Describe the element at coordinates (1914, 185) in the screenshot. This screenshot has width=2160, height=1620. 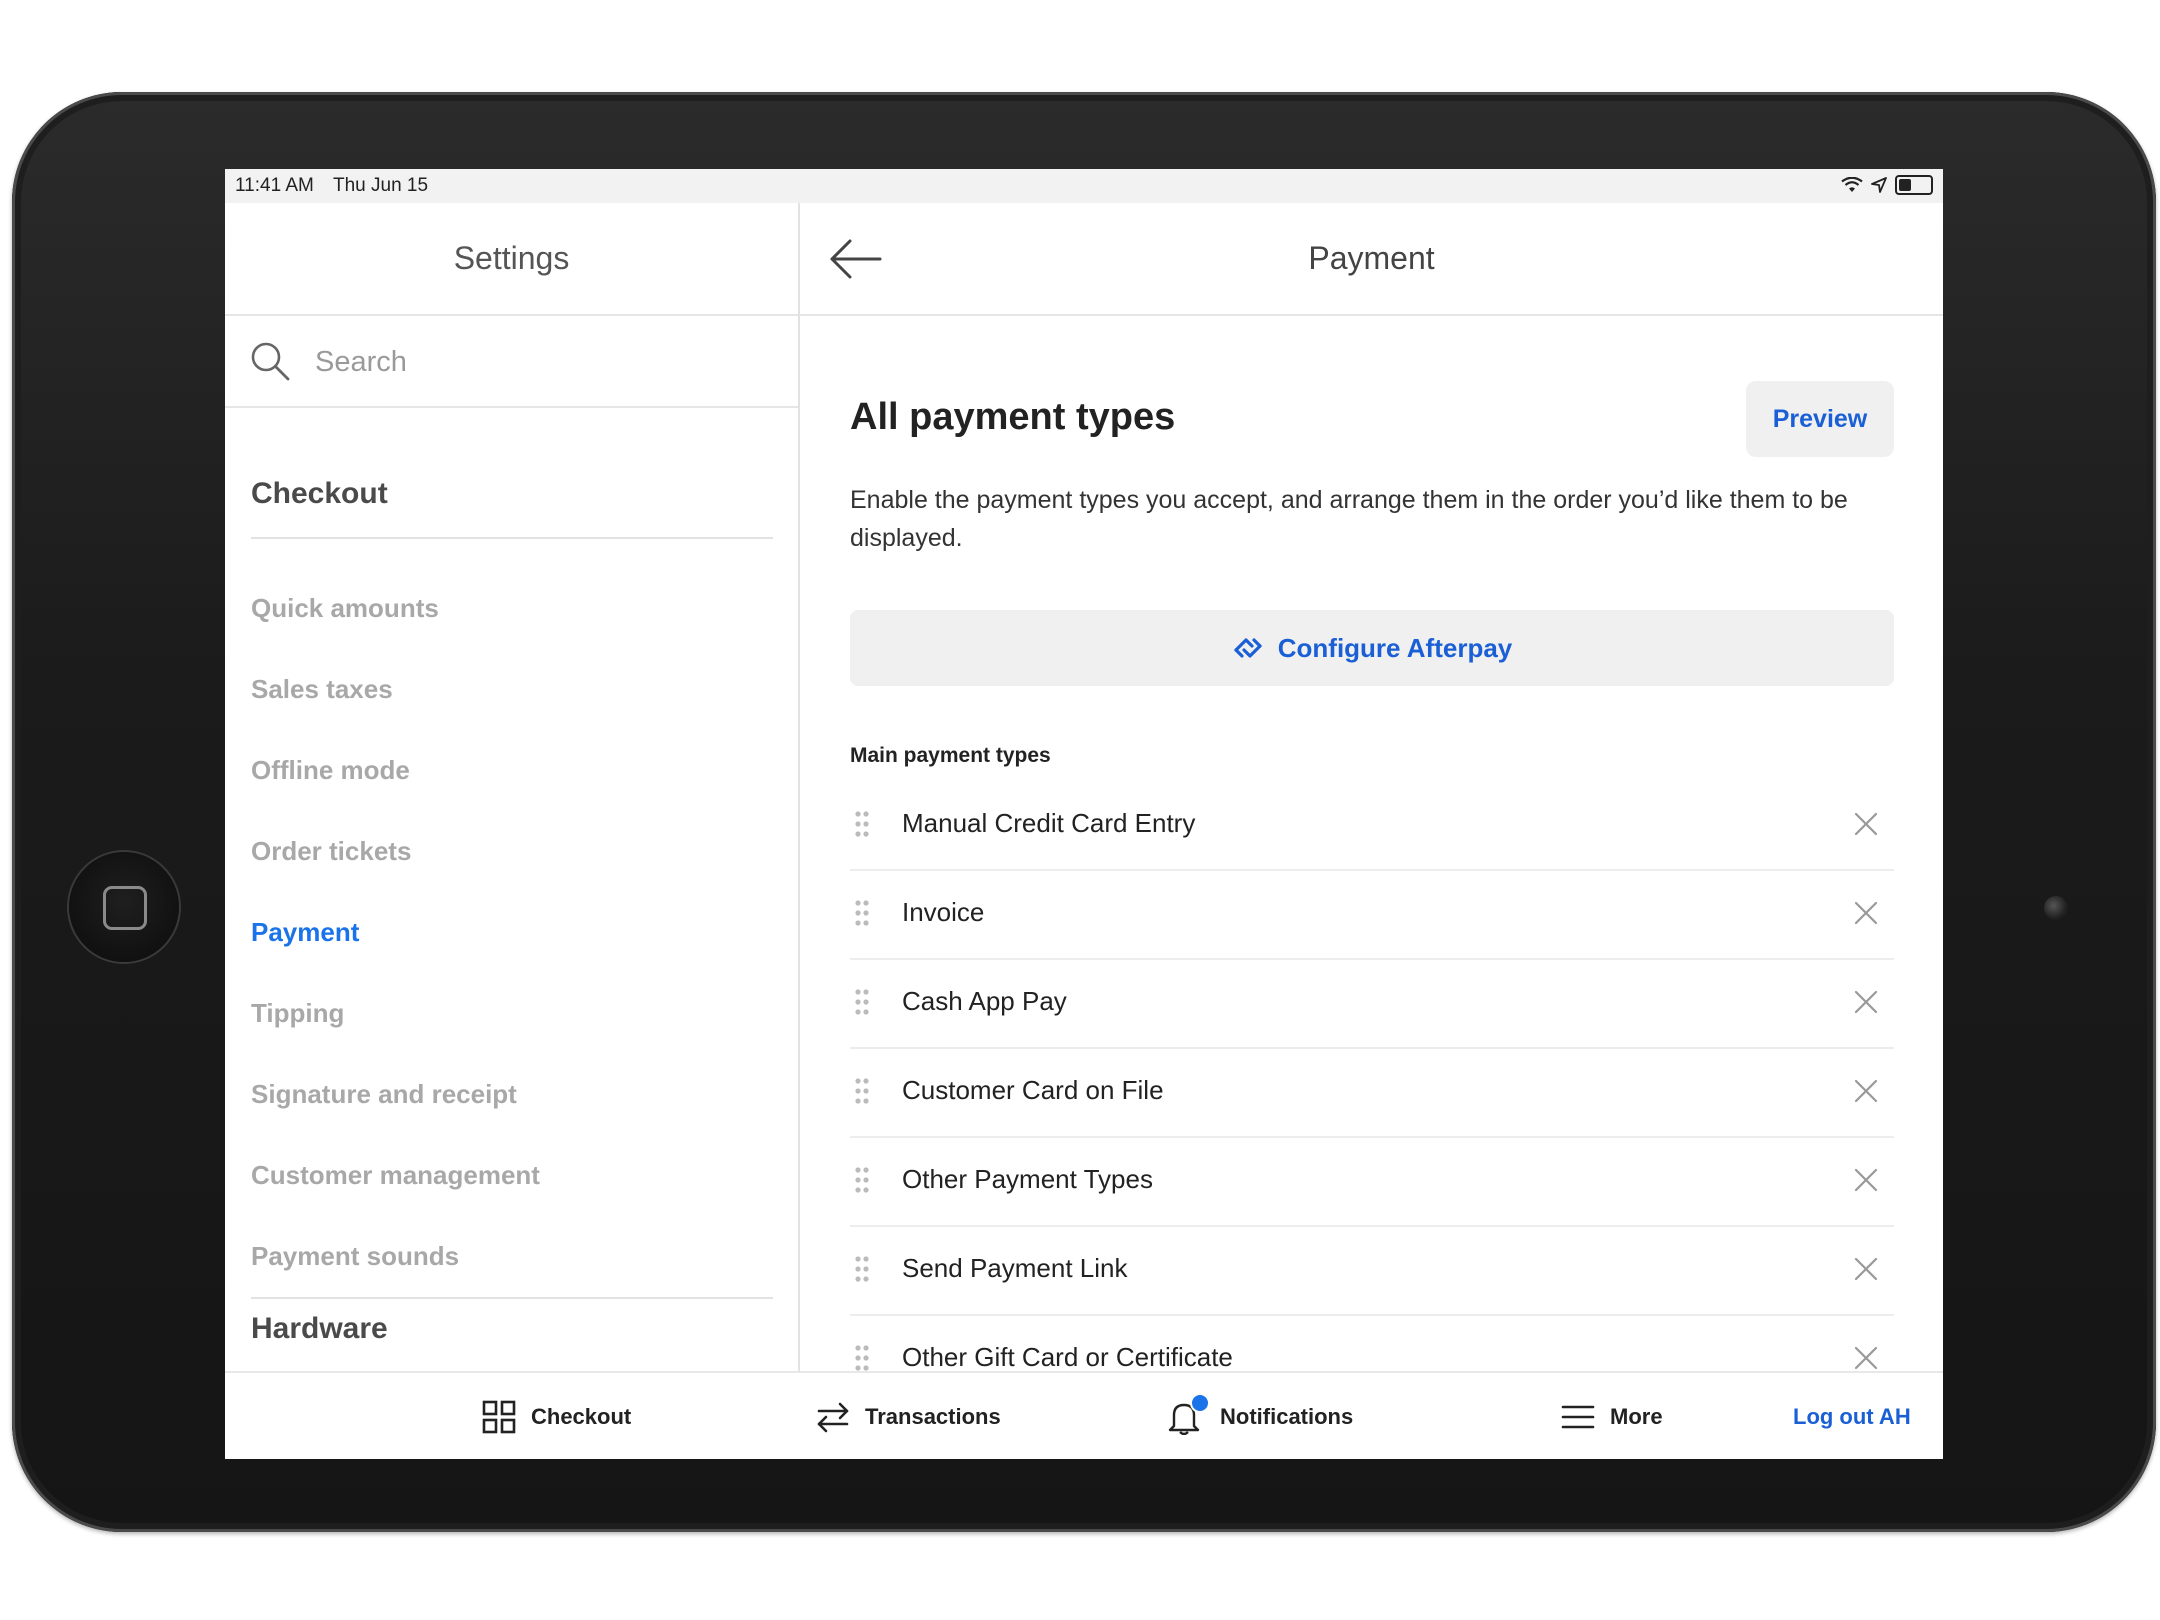
I see `battery-icon` at that location.